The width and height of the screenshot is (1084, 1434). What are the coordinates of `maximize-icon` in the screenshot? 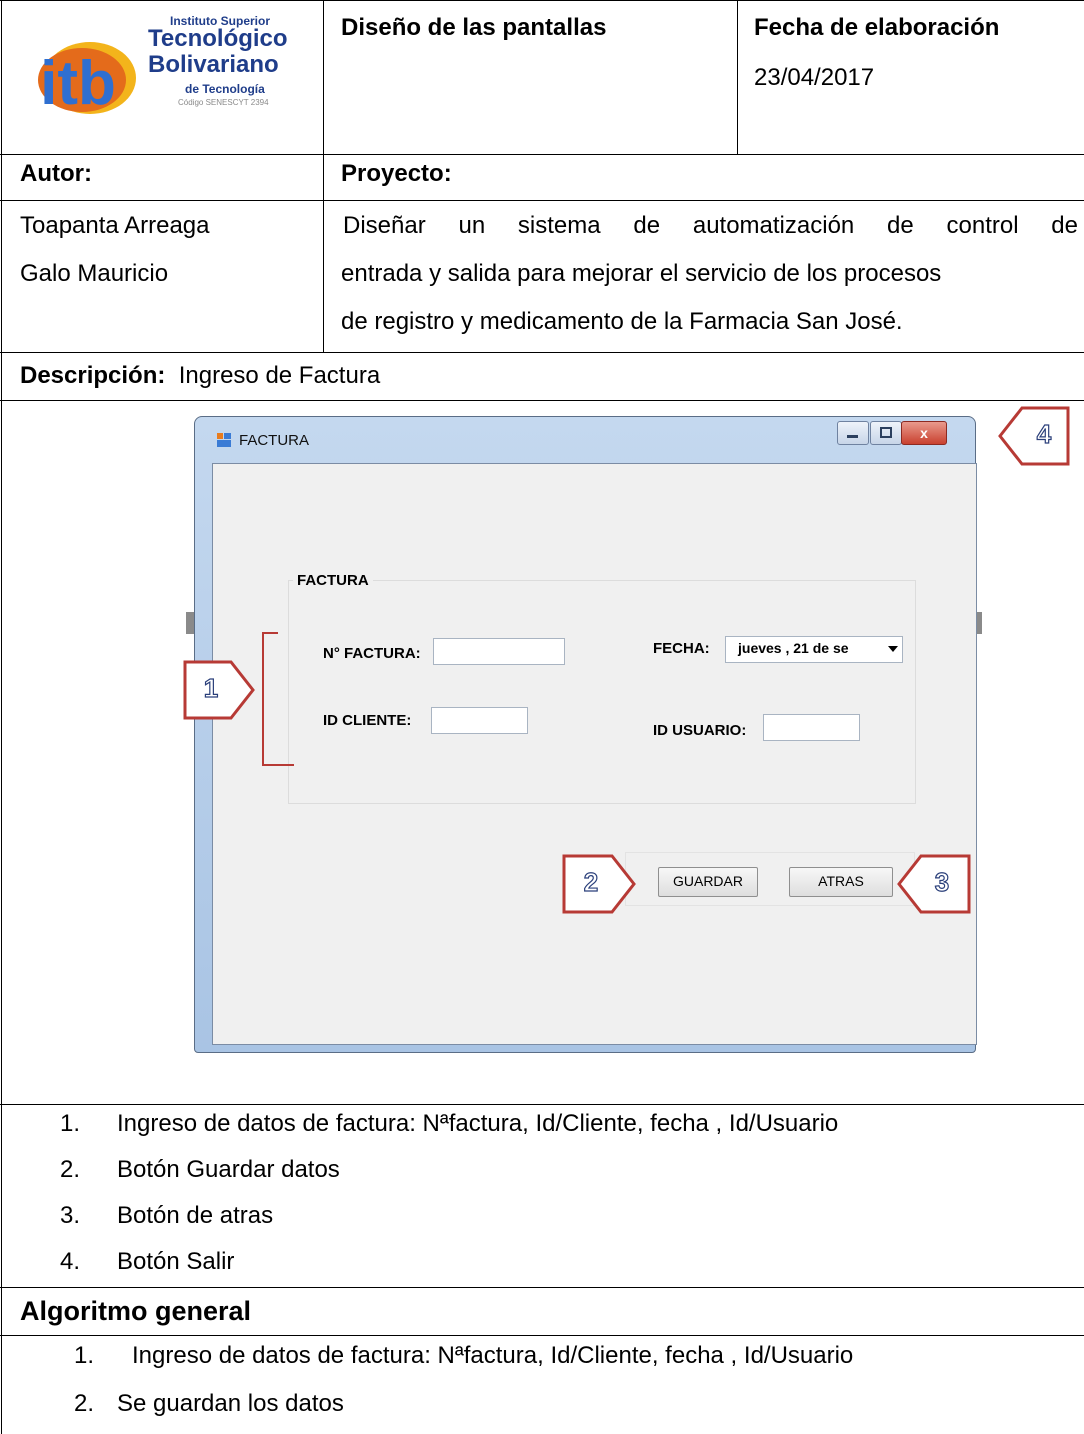 It's located at (886, 432).